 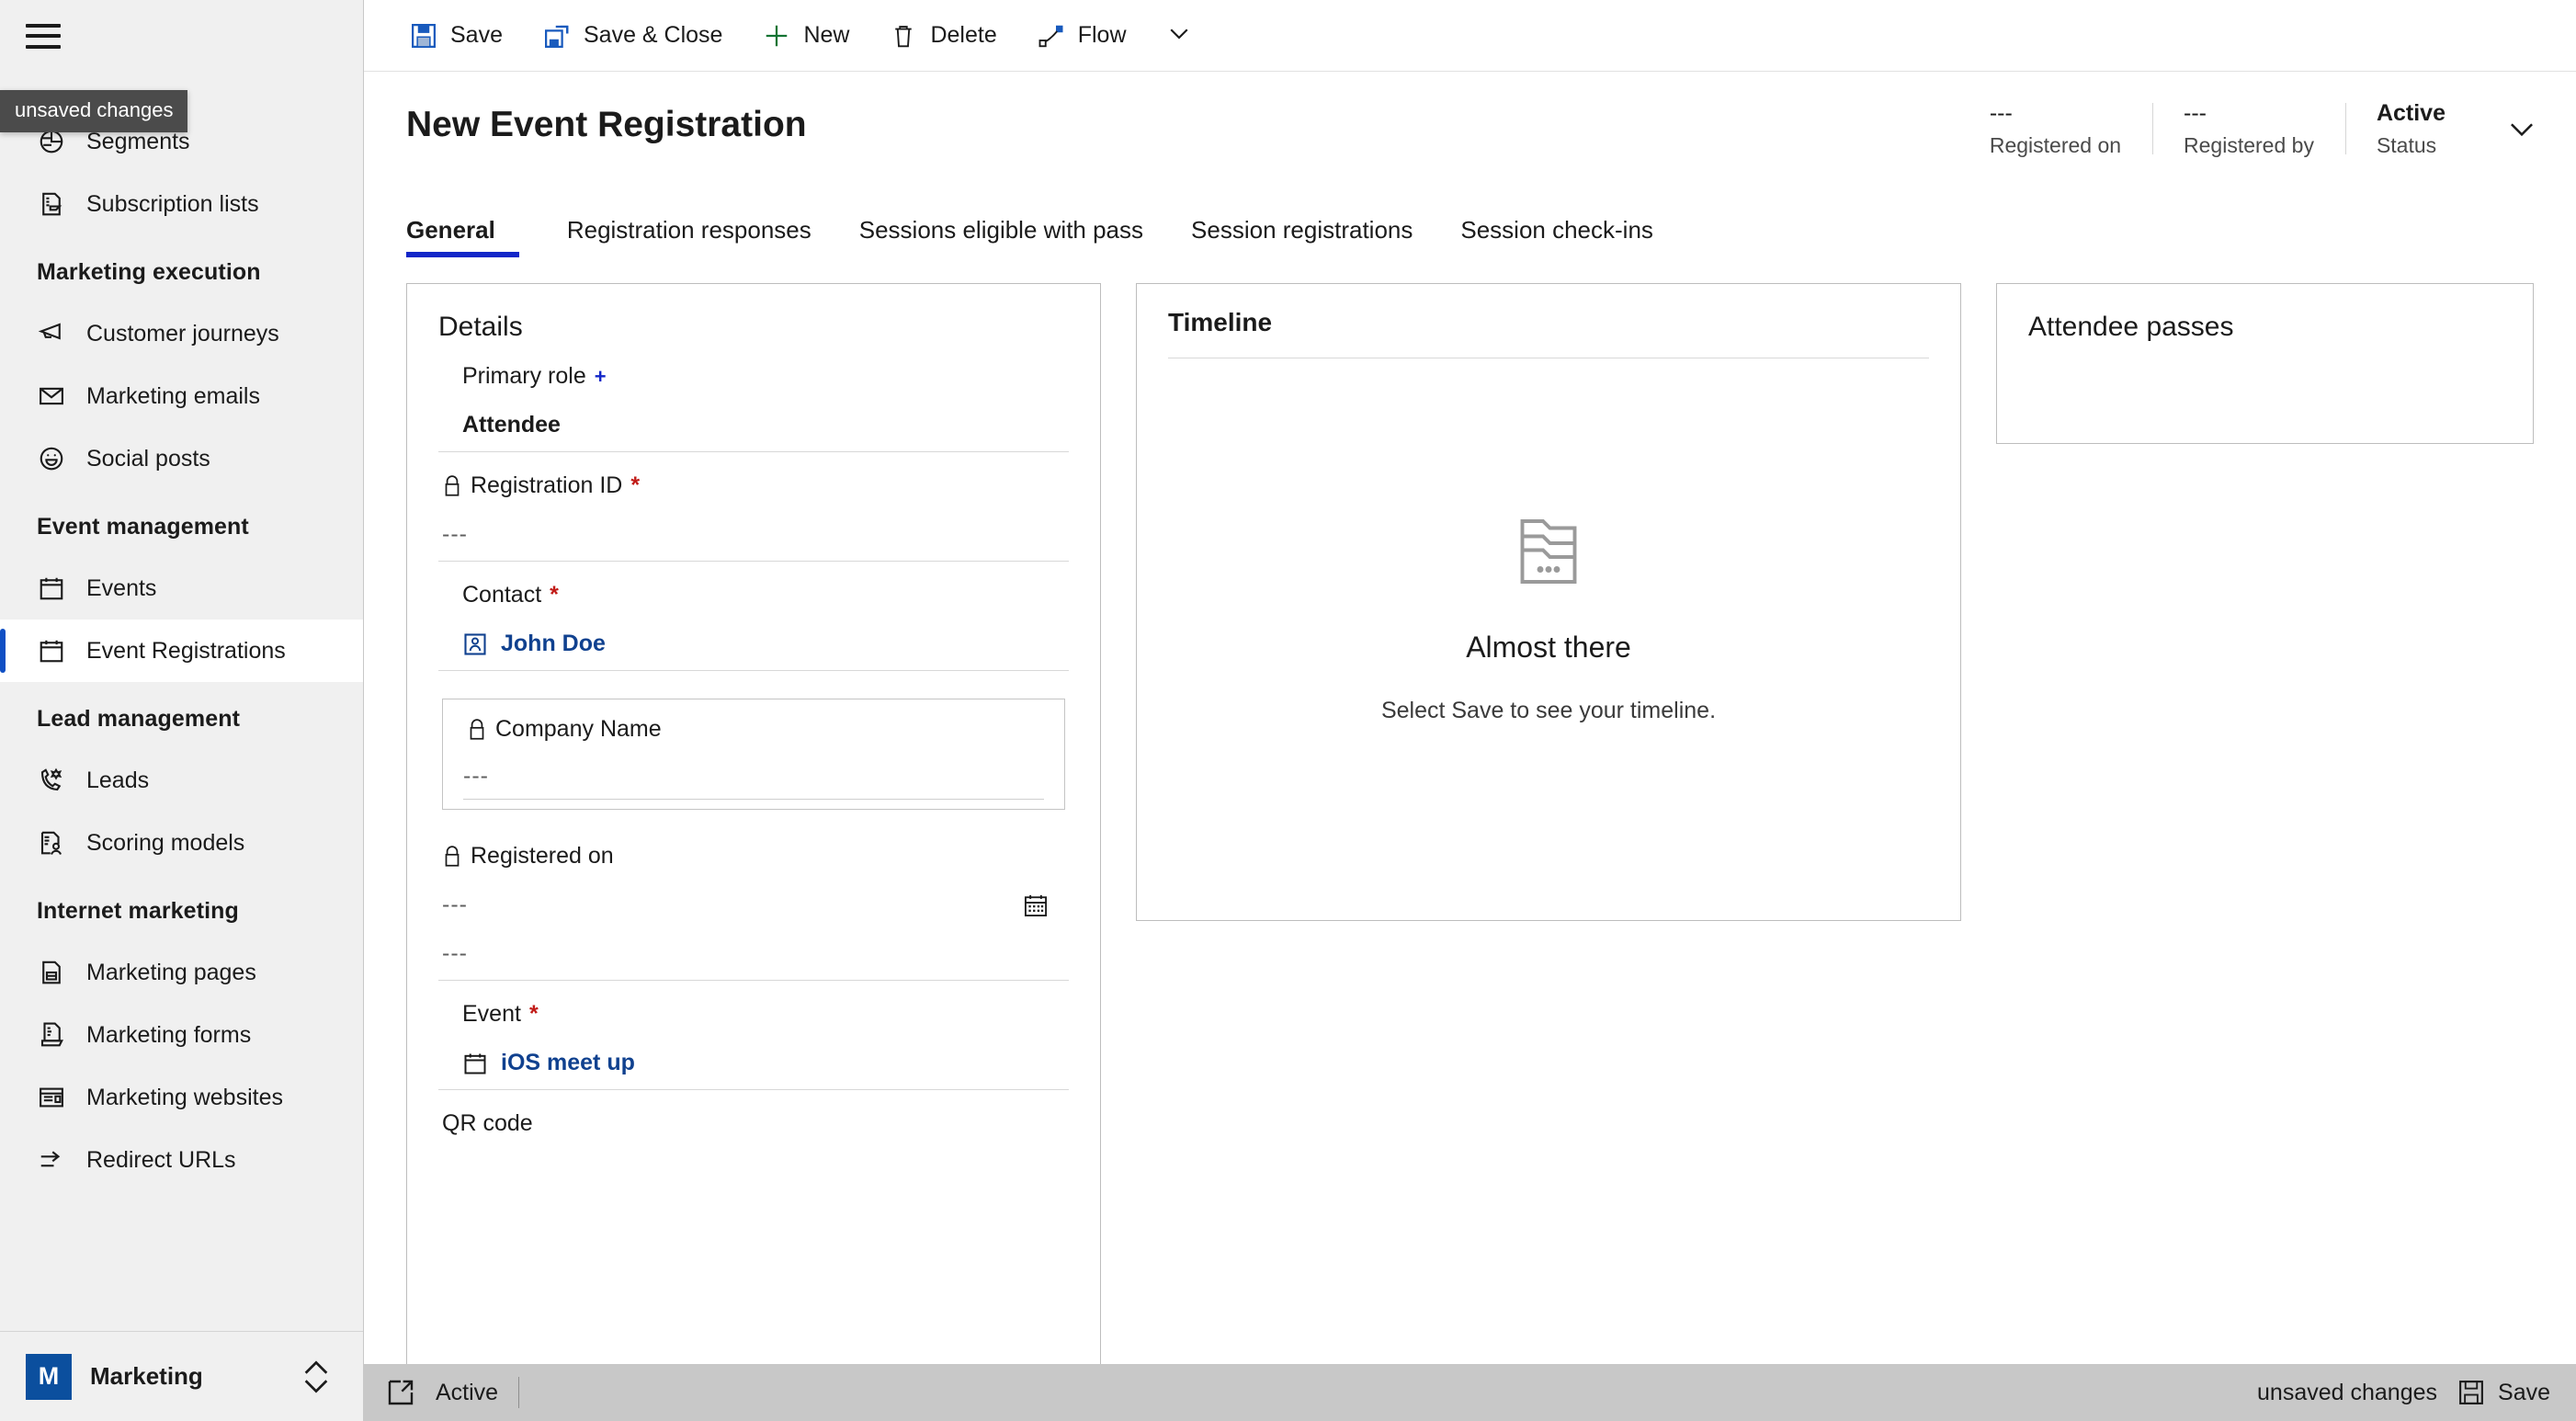 What do you see at coordinates (148, 458) in the screenshot?
I see `sidebar-item-label: Social posts` at bounding box center [148, 458].